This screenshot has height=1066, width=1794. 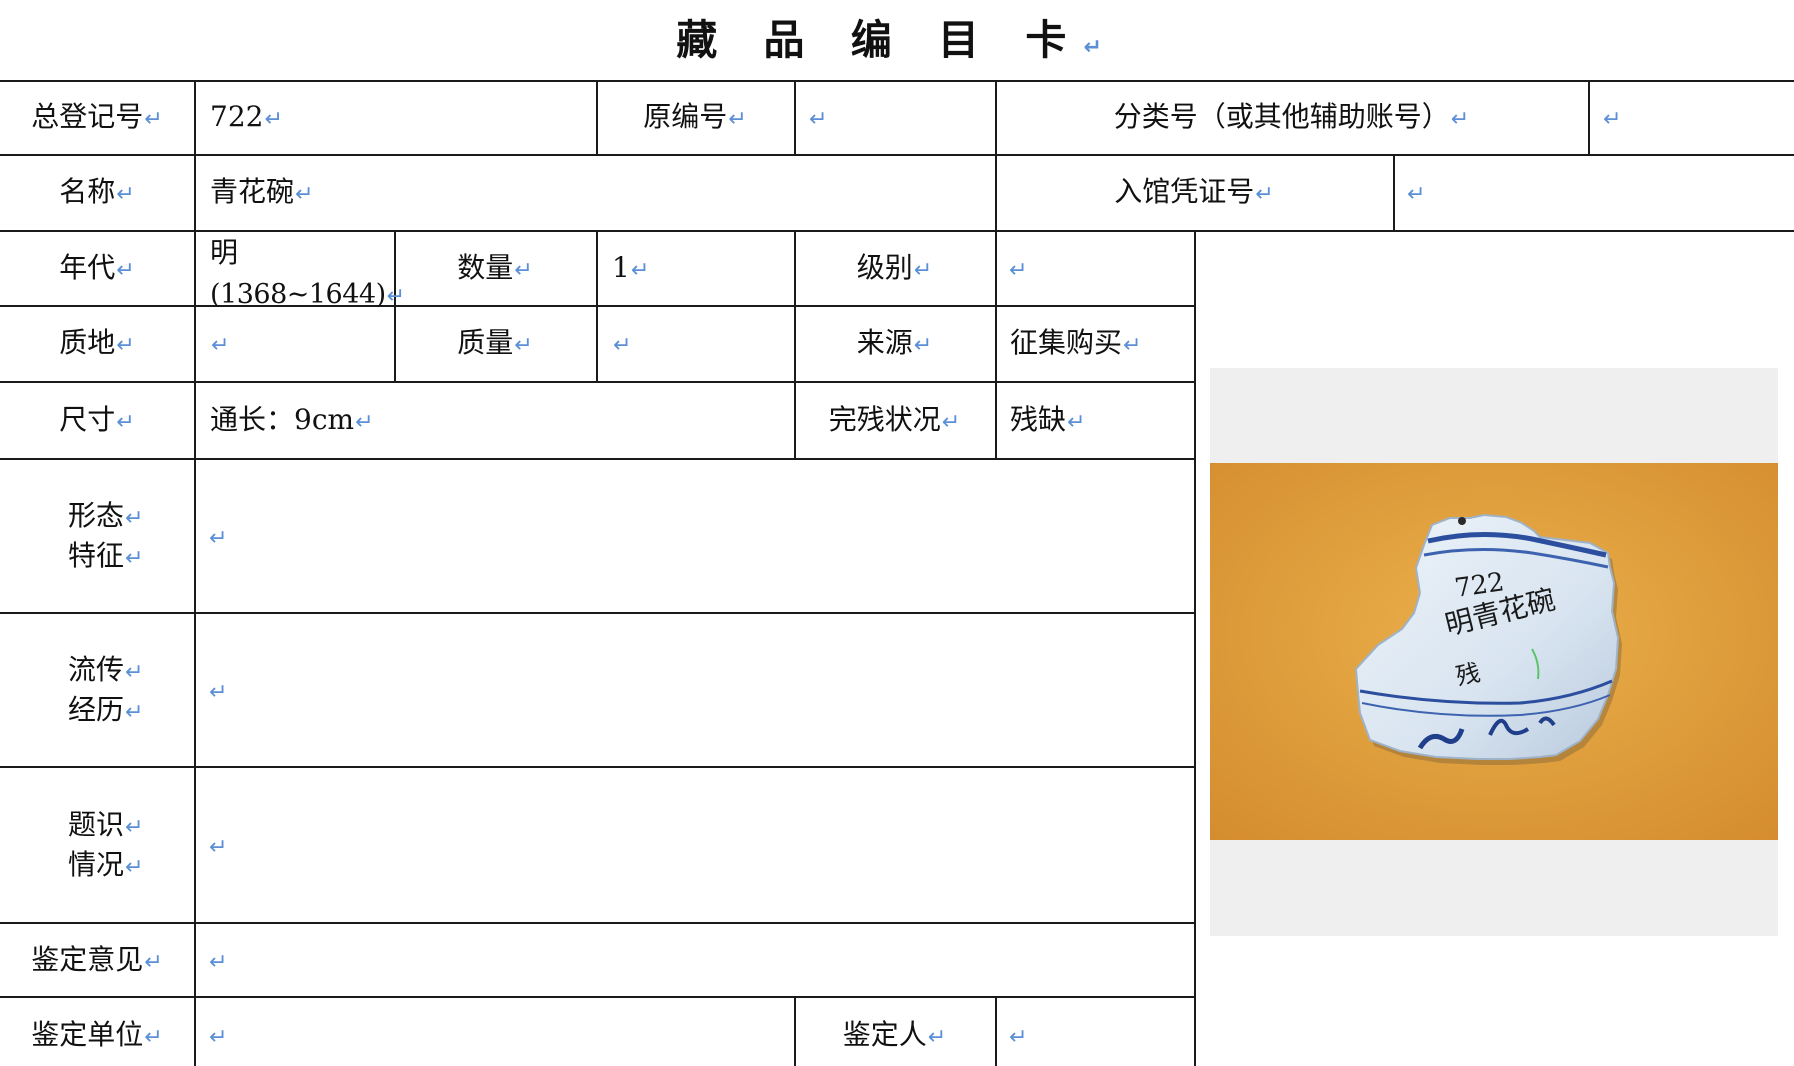 What do you see at coordinates (1047, 421) in the screenshot?
I see `condition-value: 残缺↵` at bounding box center [1047, 421].